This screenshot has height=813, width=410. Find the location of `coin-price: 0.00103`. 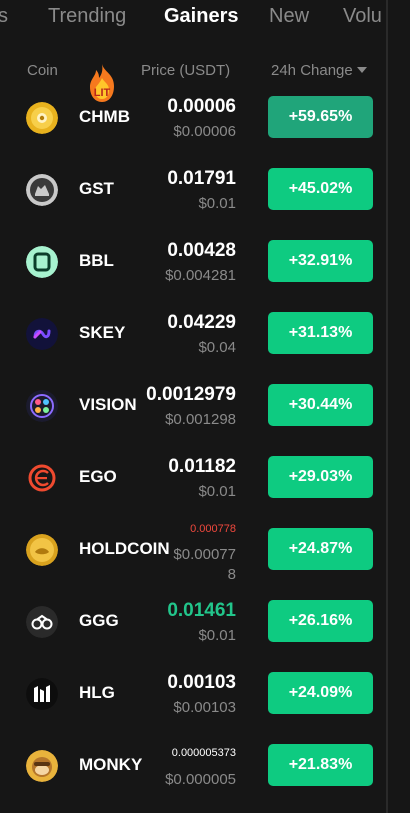

coin-price: 0.00103 is located at coordinates (201, 682).